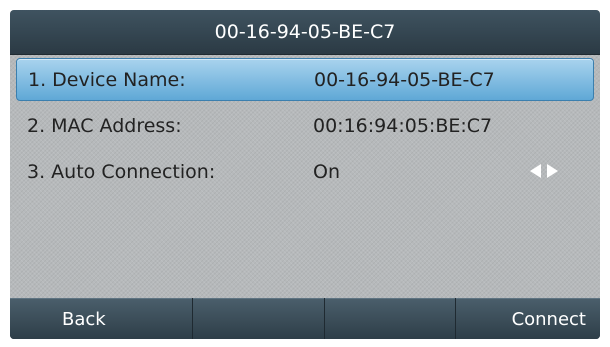 Image resolution: width=610 pixels, height=347 pixels. Describe the element at coordinates (305, 79) in the screenshot. I see `device-name-row: 1. Device Name: 00-16-94-05-BE-C7` at that location.